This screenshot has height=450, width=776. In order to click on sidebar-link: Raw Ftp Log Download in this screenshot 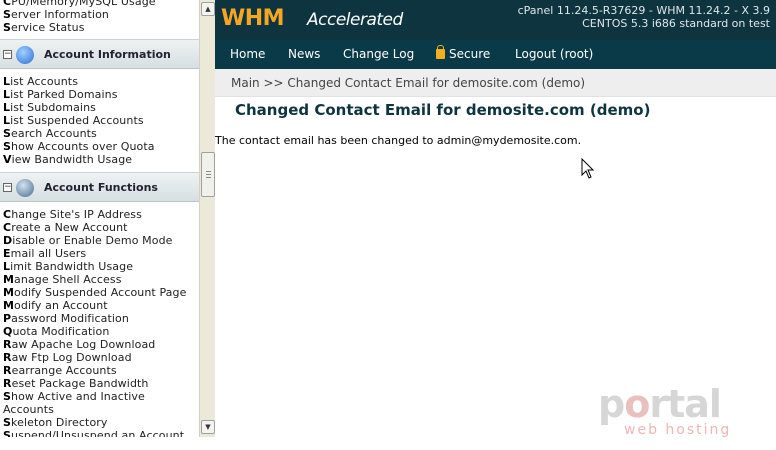, I will do `click(67, 357)`.